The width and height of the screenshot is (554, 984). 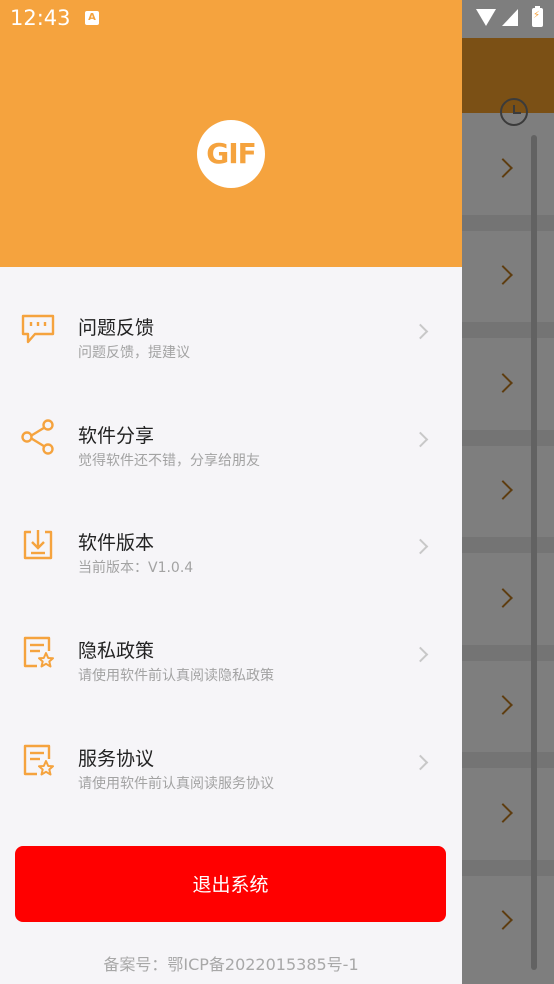 What do you see at coordinates (231, 964) in the screenshot?
I see `icp-record-number: 备案号：鄂ICP备2022015385号-1` at bounding box center [231, 964].